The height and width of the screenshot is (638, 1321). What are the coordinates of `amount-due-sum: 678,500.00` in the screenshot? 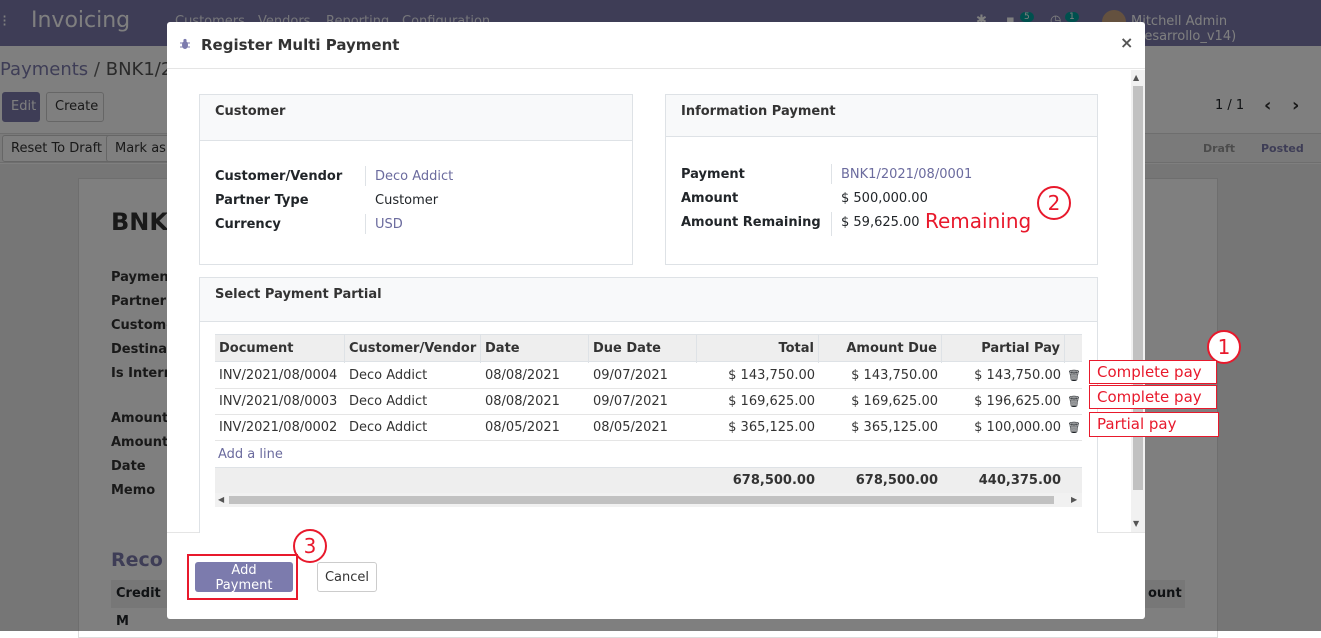 It's located at (896, 480).